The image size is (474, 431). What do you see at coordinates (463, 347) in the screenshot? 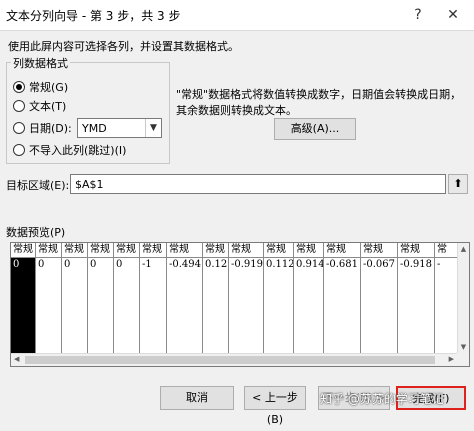
I see `scroll-down-icon: ▼` at bounding box center [463, 347].